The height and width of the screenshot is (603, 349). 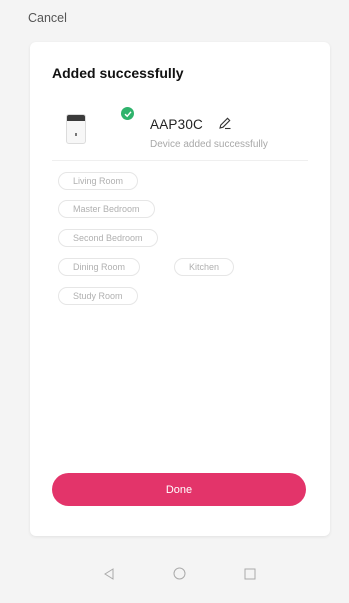 What do you see at coordinates (179, 576) in the screenshot?
I see `home-icon` at bounding box center [179, 576].